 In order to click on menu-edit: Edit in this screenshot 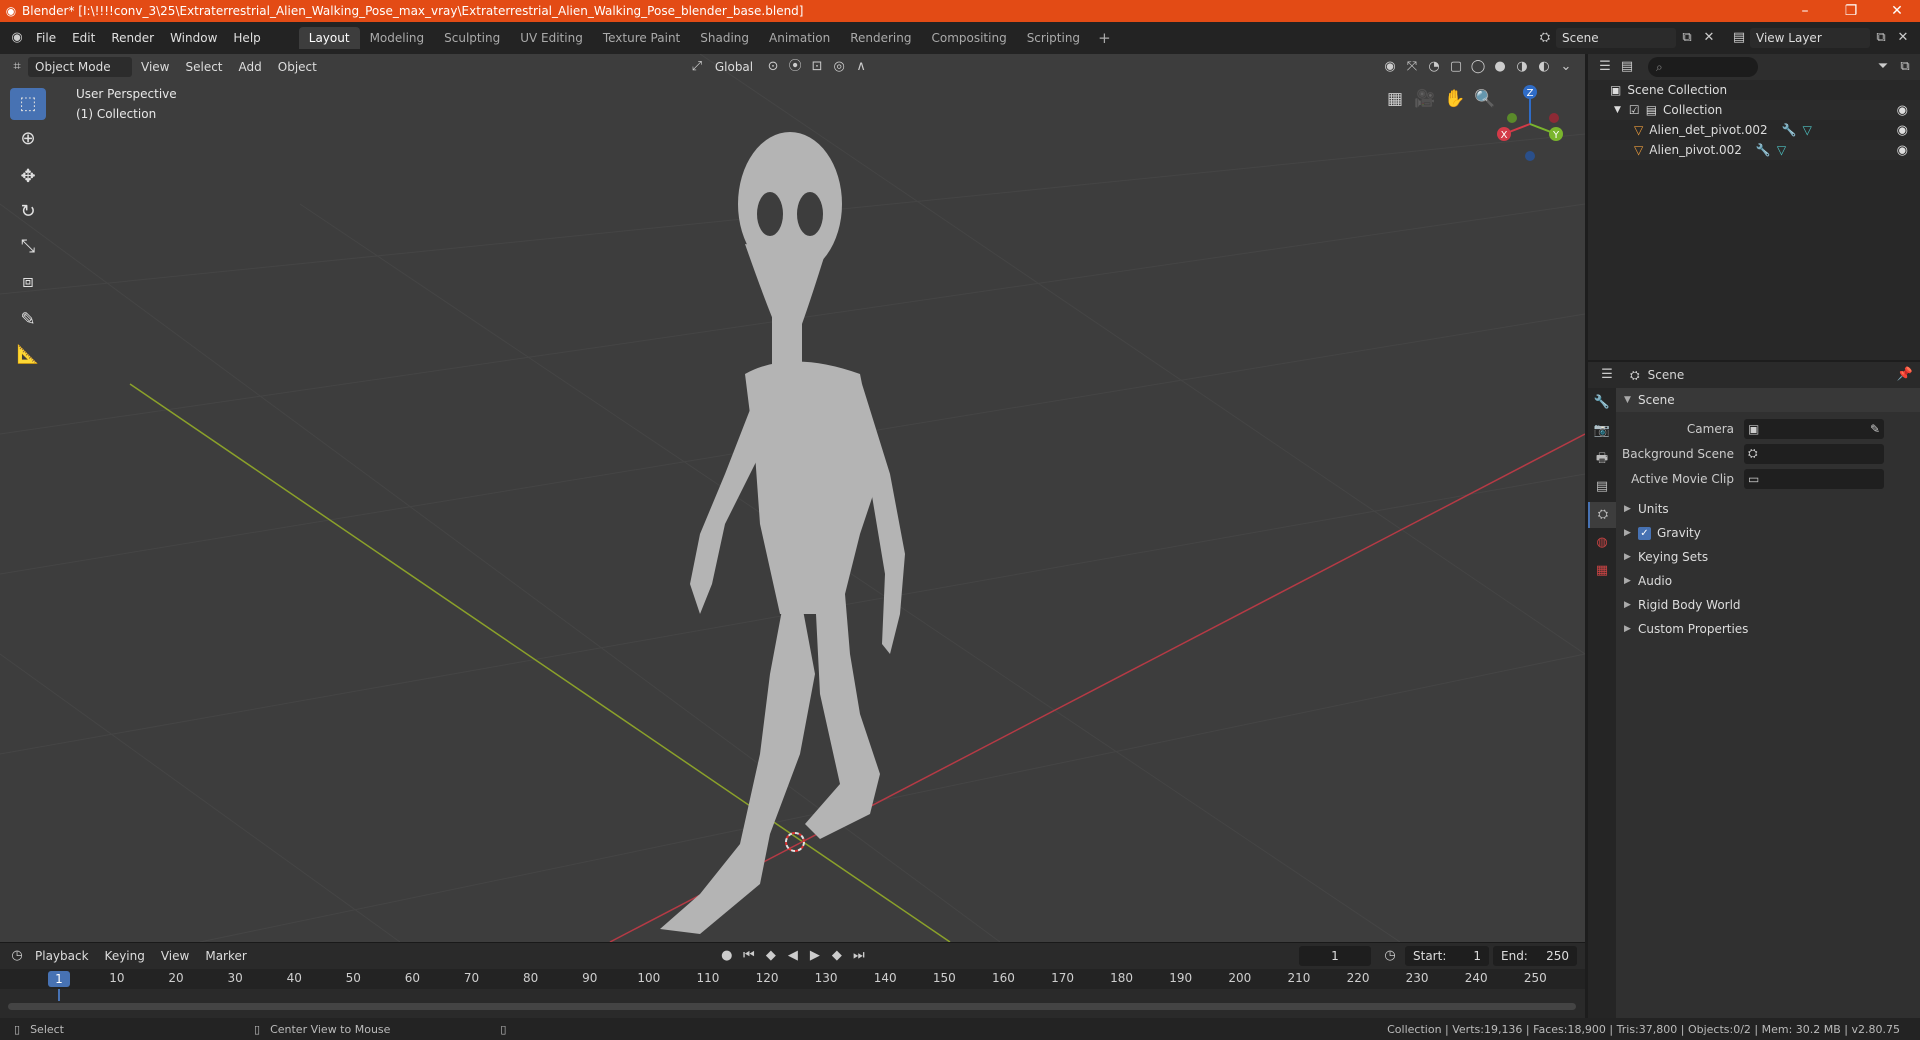, I will do `click(83, 38)`.